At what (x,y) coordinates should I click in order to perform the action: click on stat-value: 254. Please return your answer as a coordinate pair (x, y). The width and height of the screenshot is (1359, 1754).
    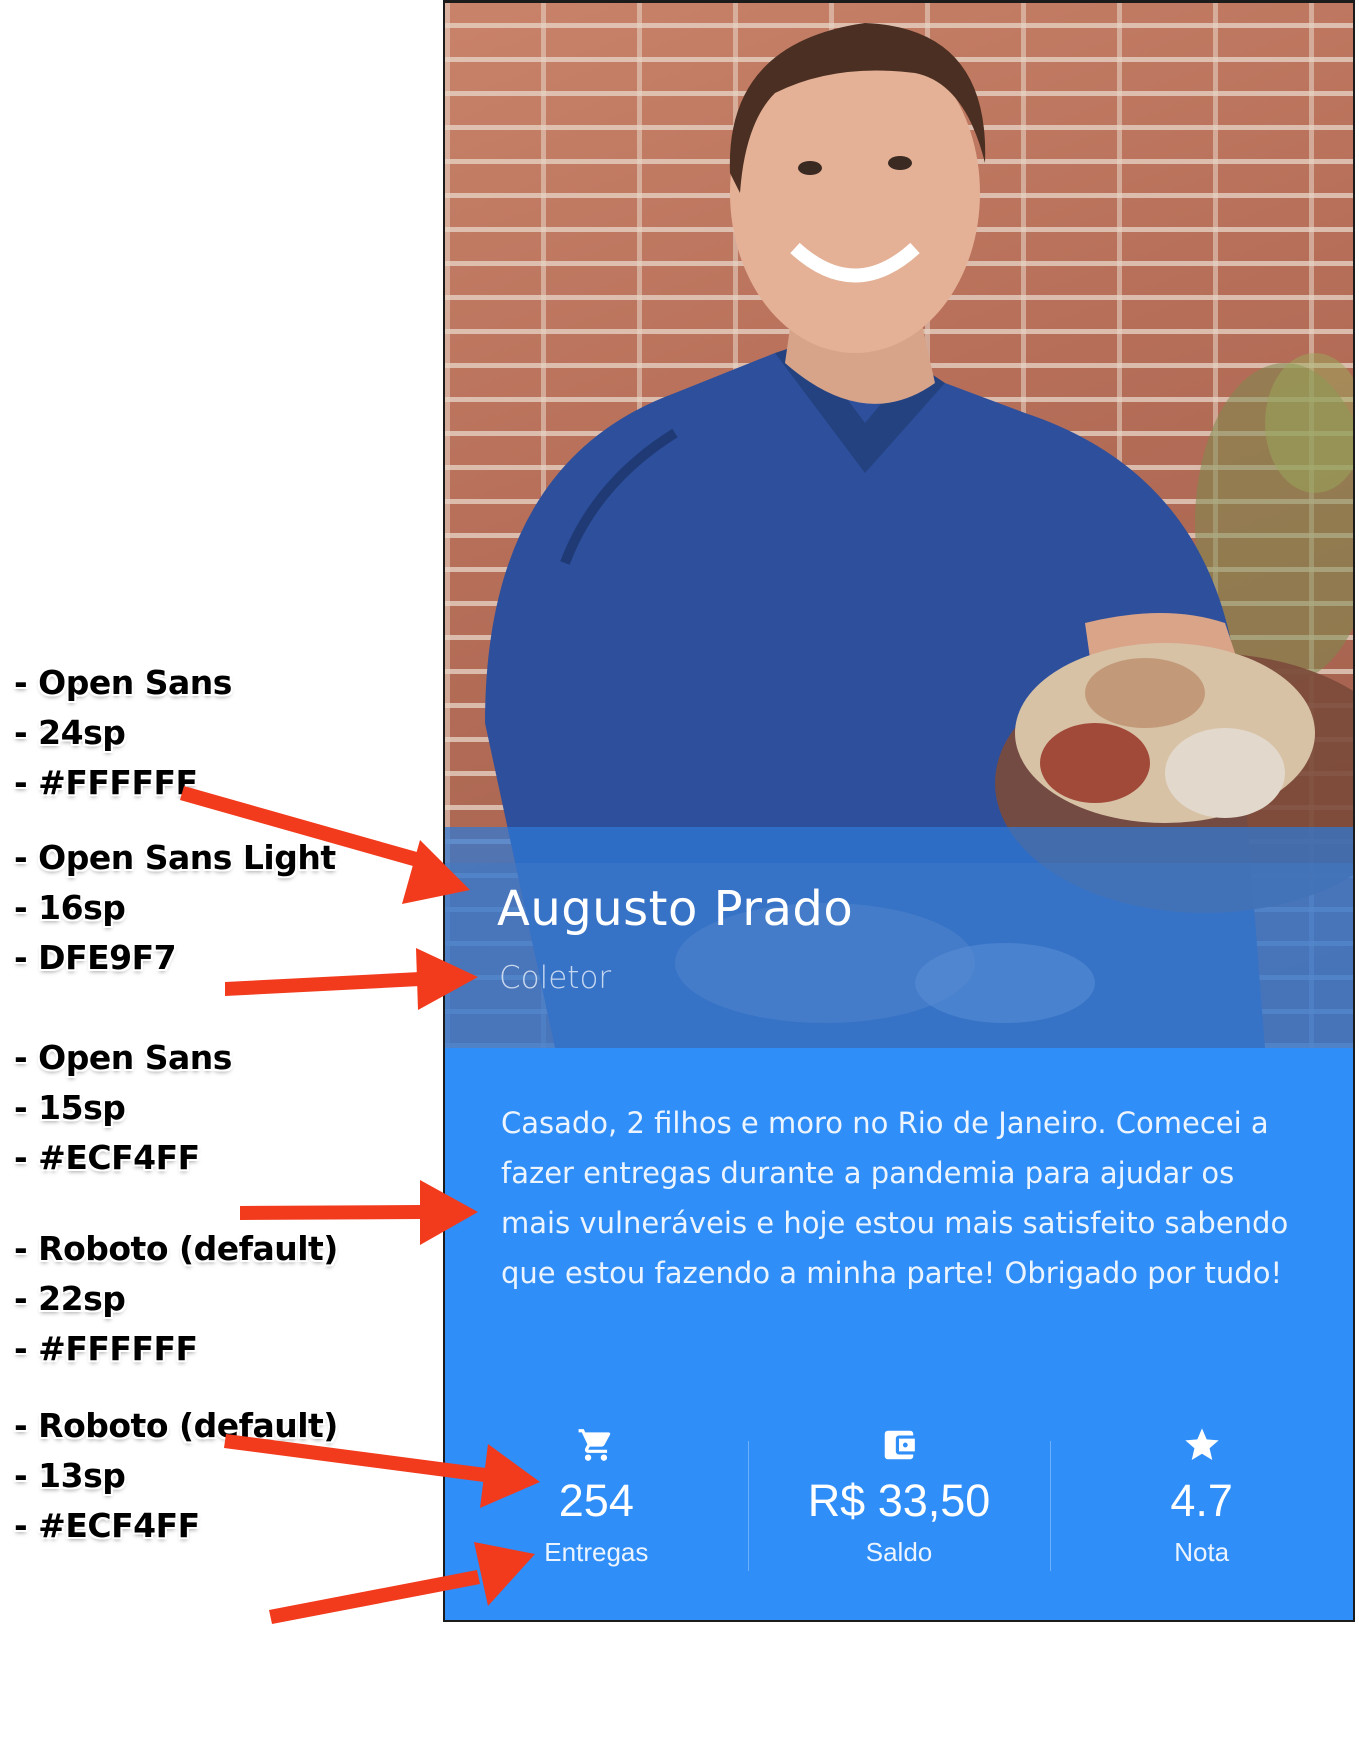
    Looking at the image, I should click on (596, 1500).